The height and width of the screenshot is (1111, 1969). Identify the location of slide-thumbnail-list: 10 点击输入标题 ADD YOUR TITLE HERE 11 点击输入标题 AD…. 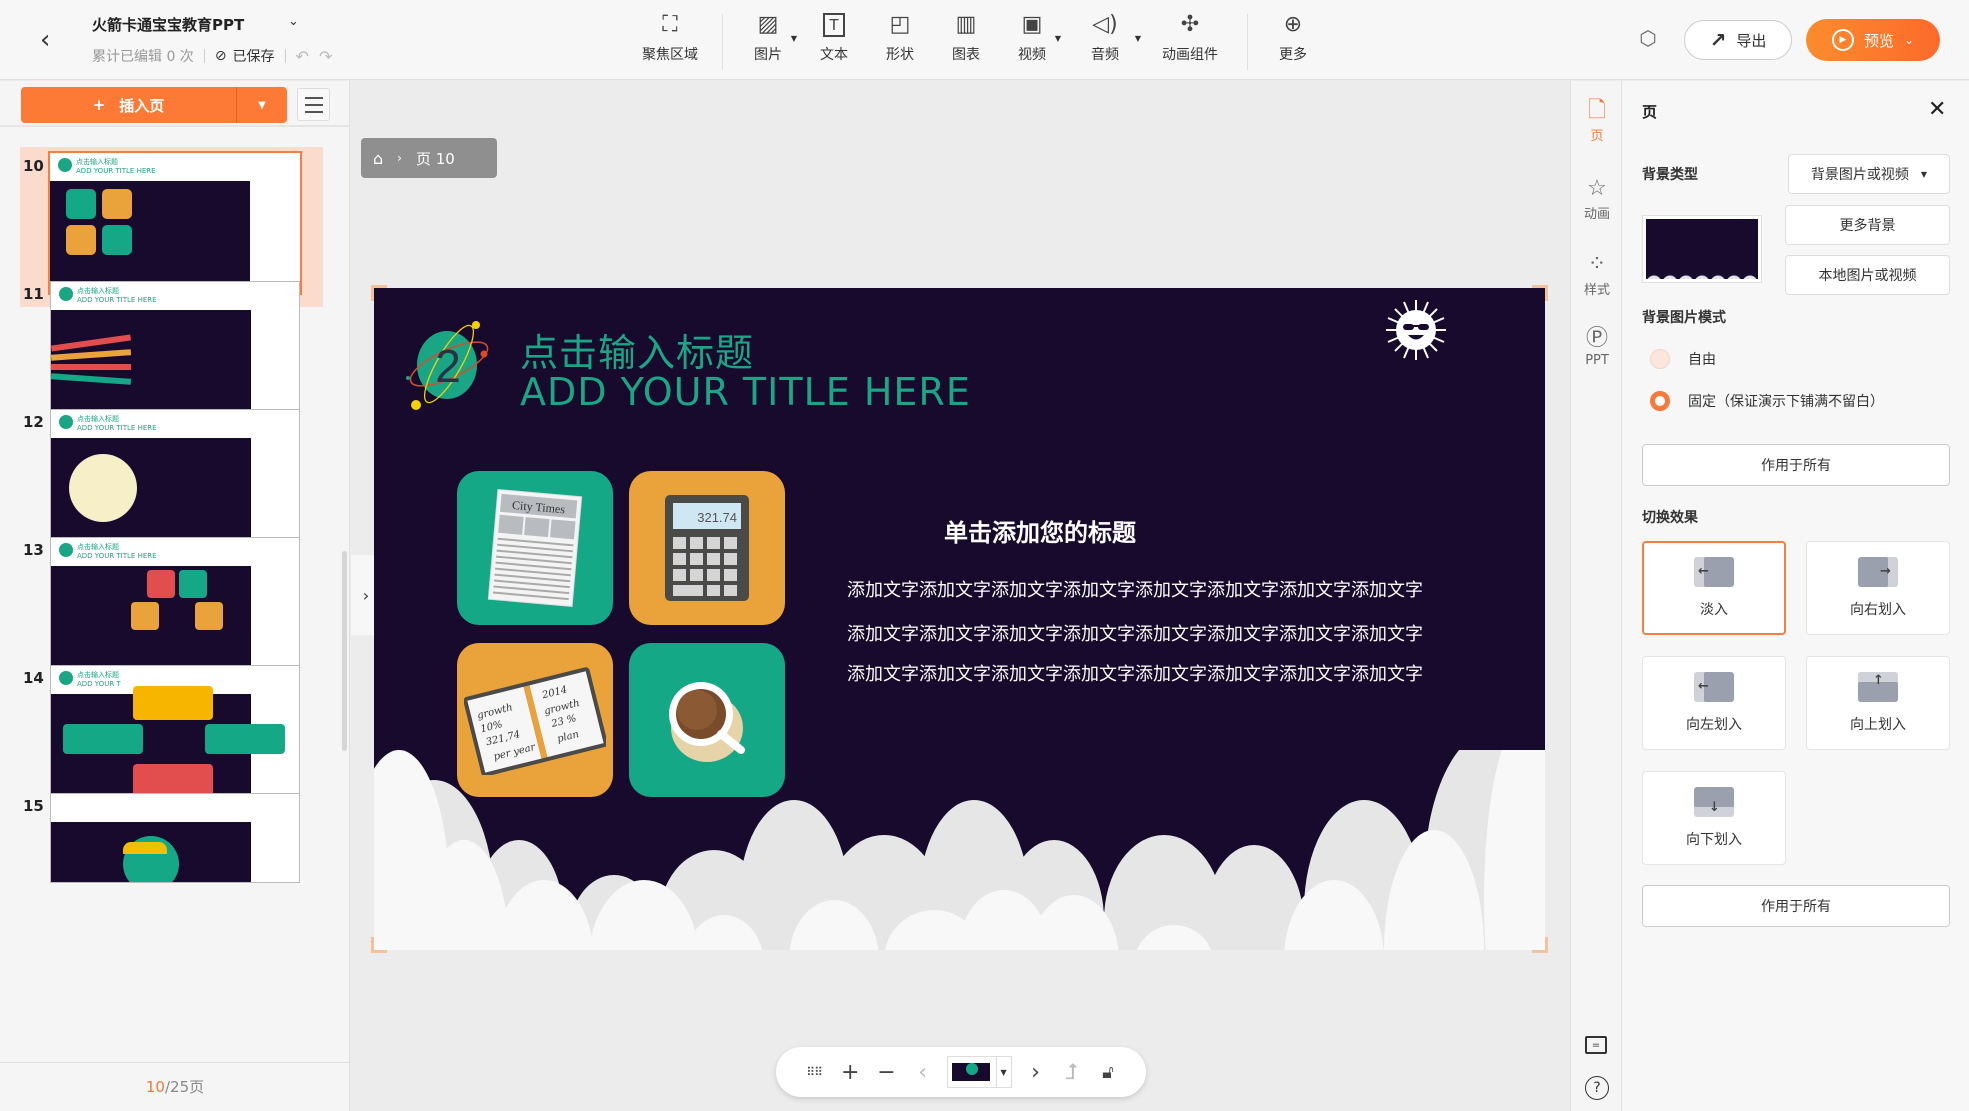
(170, 595).